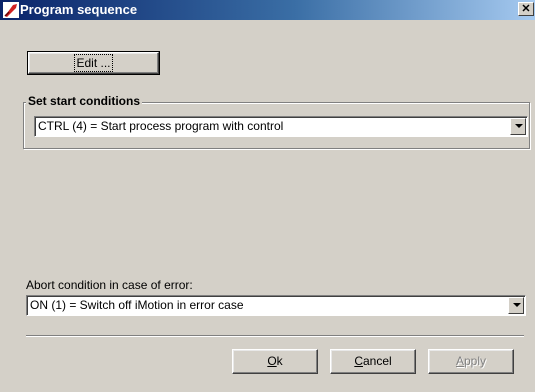 The height and width of the screenshot is (392, 535). I want to click on ok-button: Ok, so click(275, 361).